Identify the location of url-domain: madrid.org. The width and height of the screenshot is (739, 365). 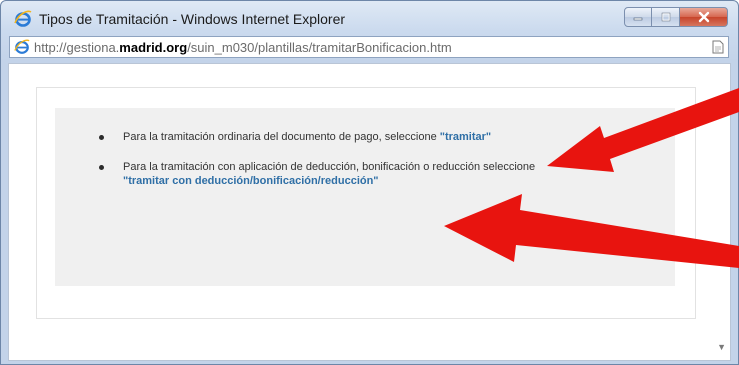
(153, 47).